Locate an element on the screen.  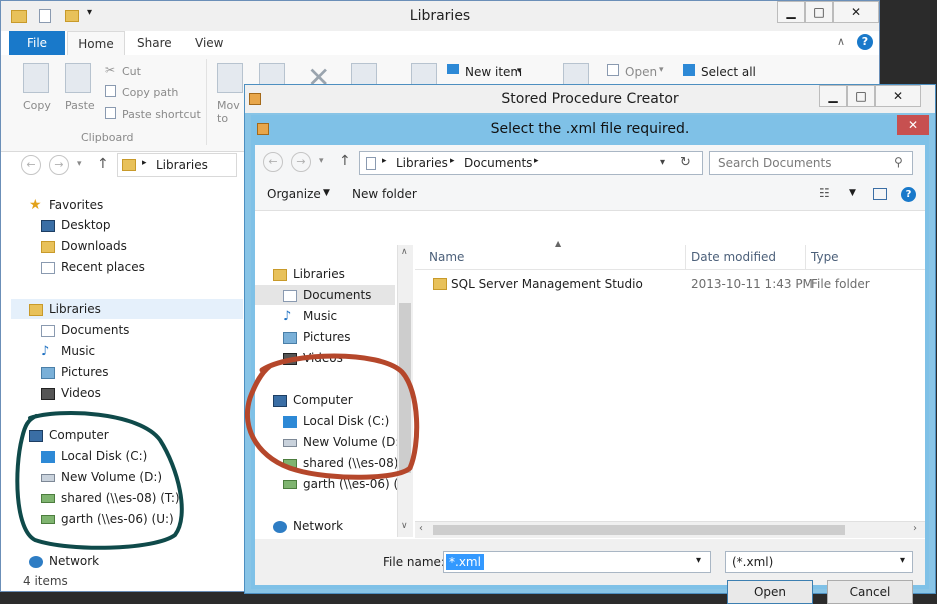
red-circle-annotation is located at coordinates (332, 416).